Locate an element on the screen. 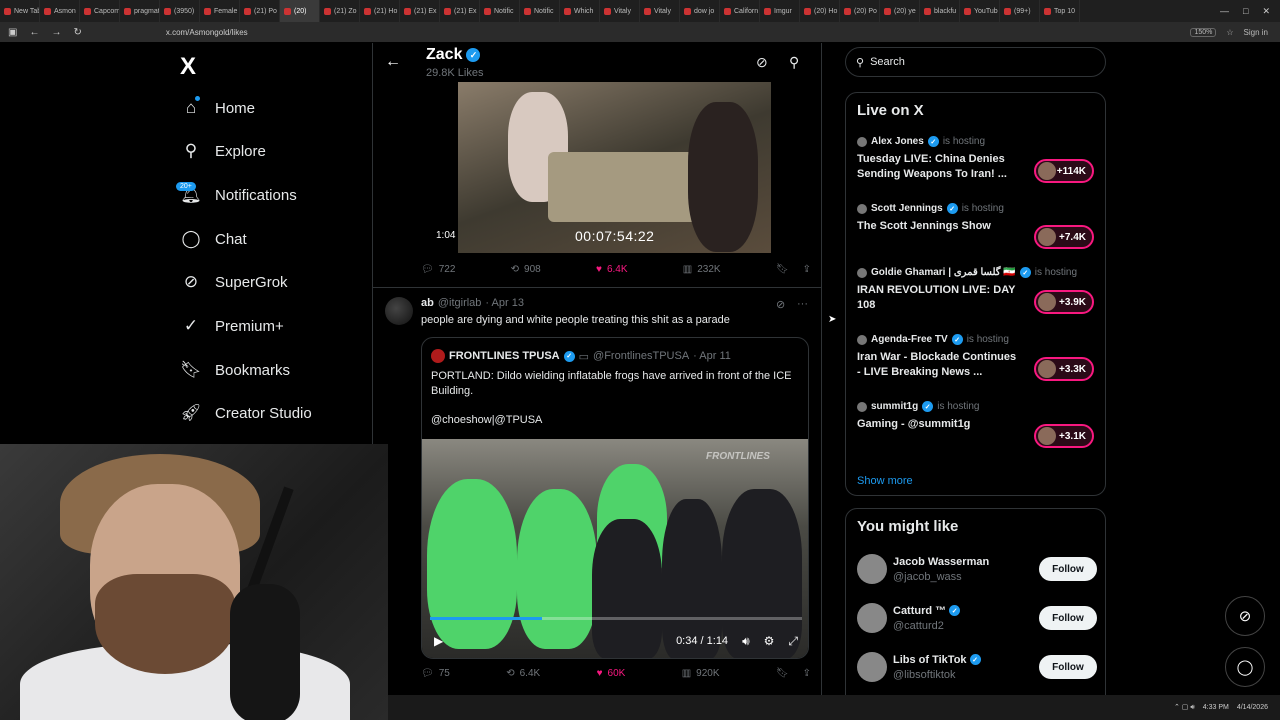  x-logo: X is located at coordinates (188, 67).